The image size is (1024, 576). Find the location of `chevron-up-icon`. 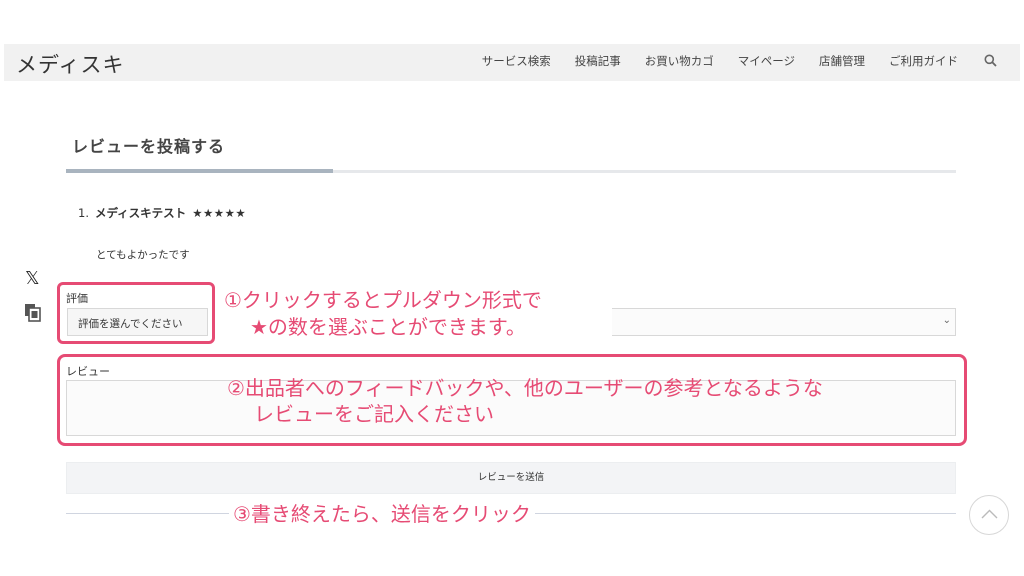

chevron-up-icon is located at coordinates (989, 514).